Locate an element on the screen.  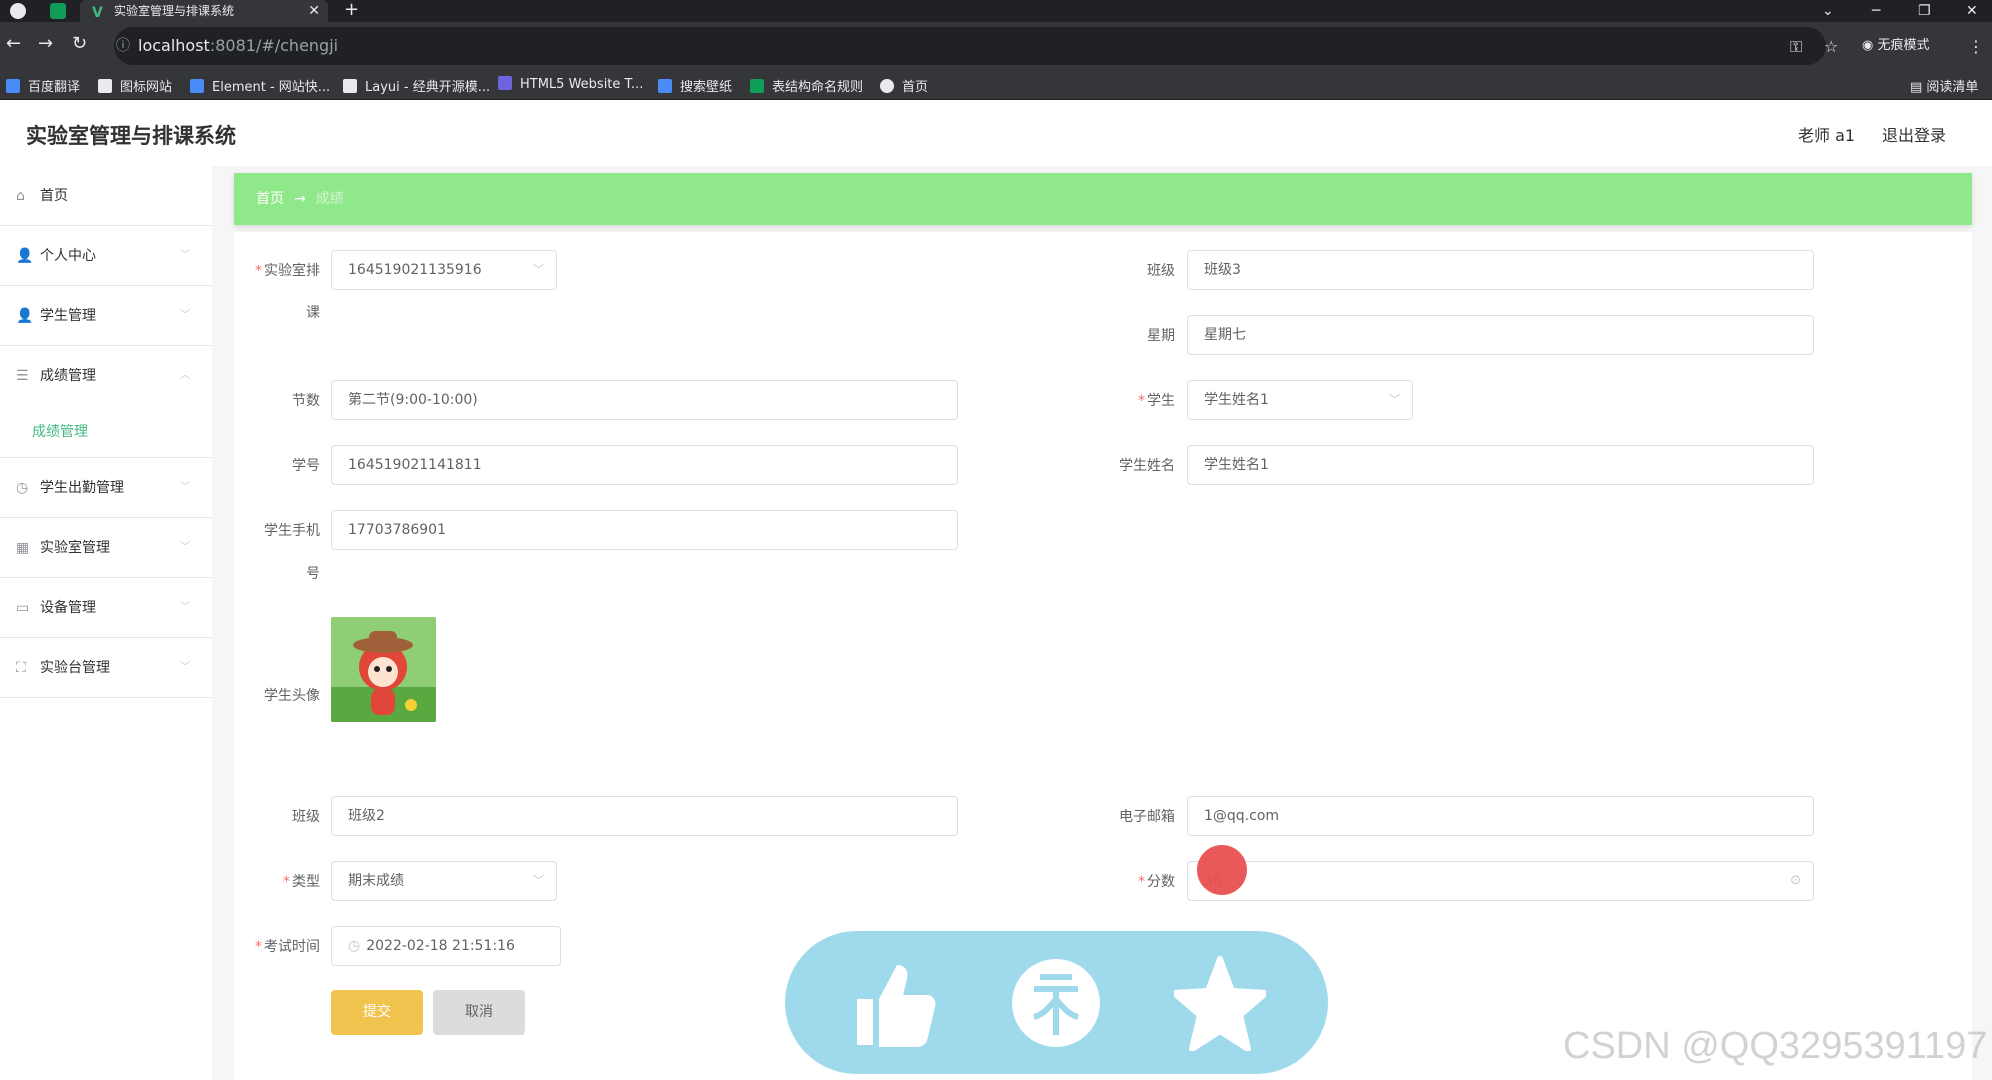
url-host: localhost is located at coordinates (174, 45).